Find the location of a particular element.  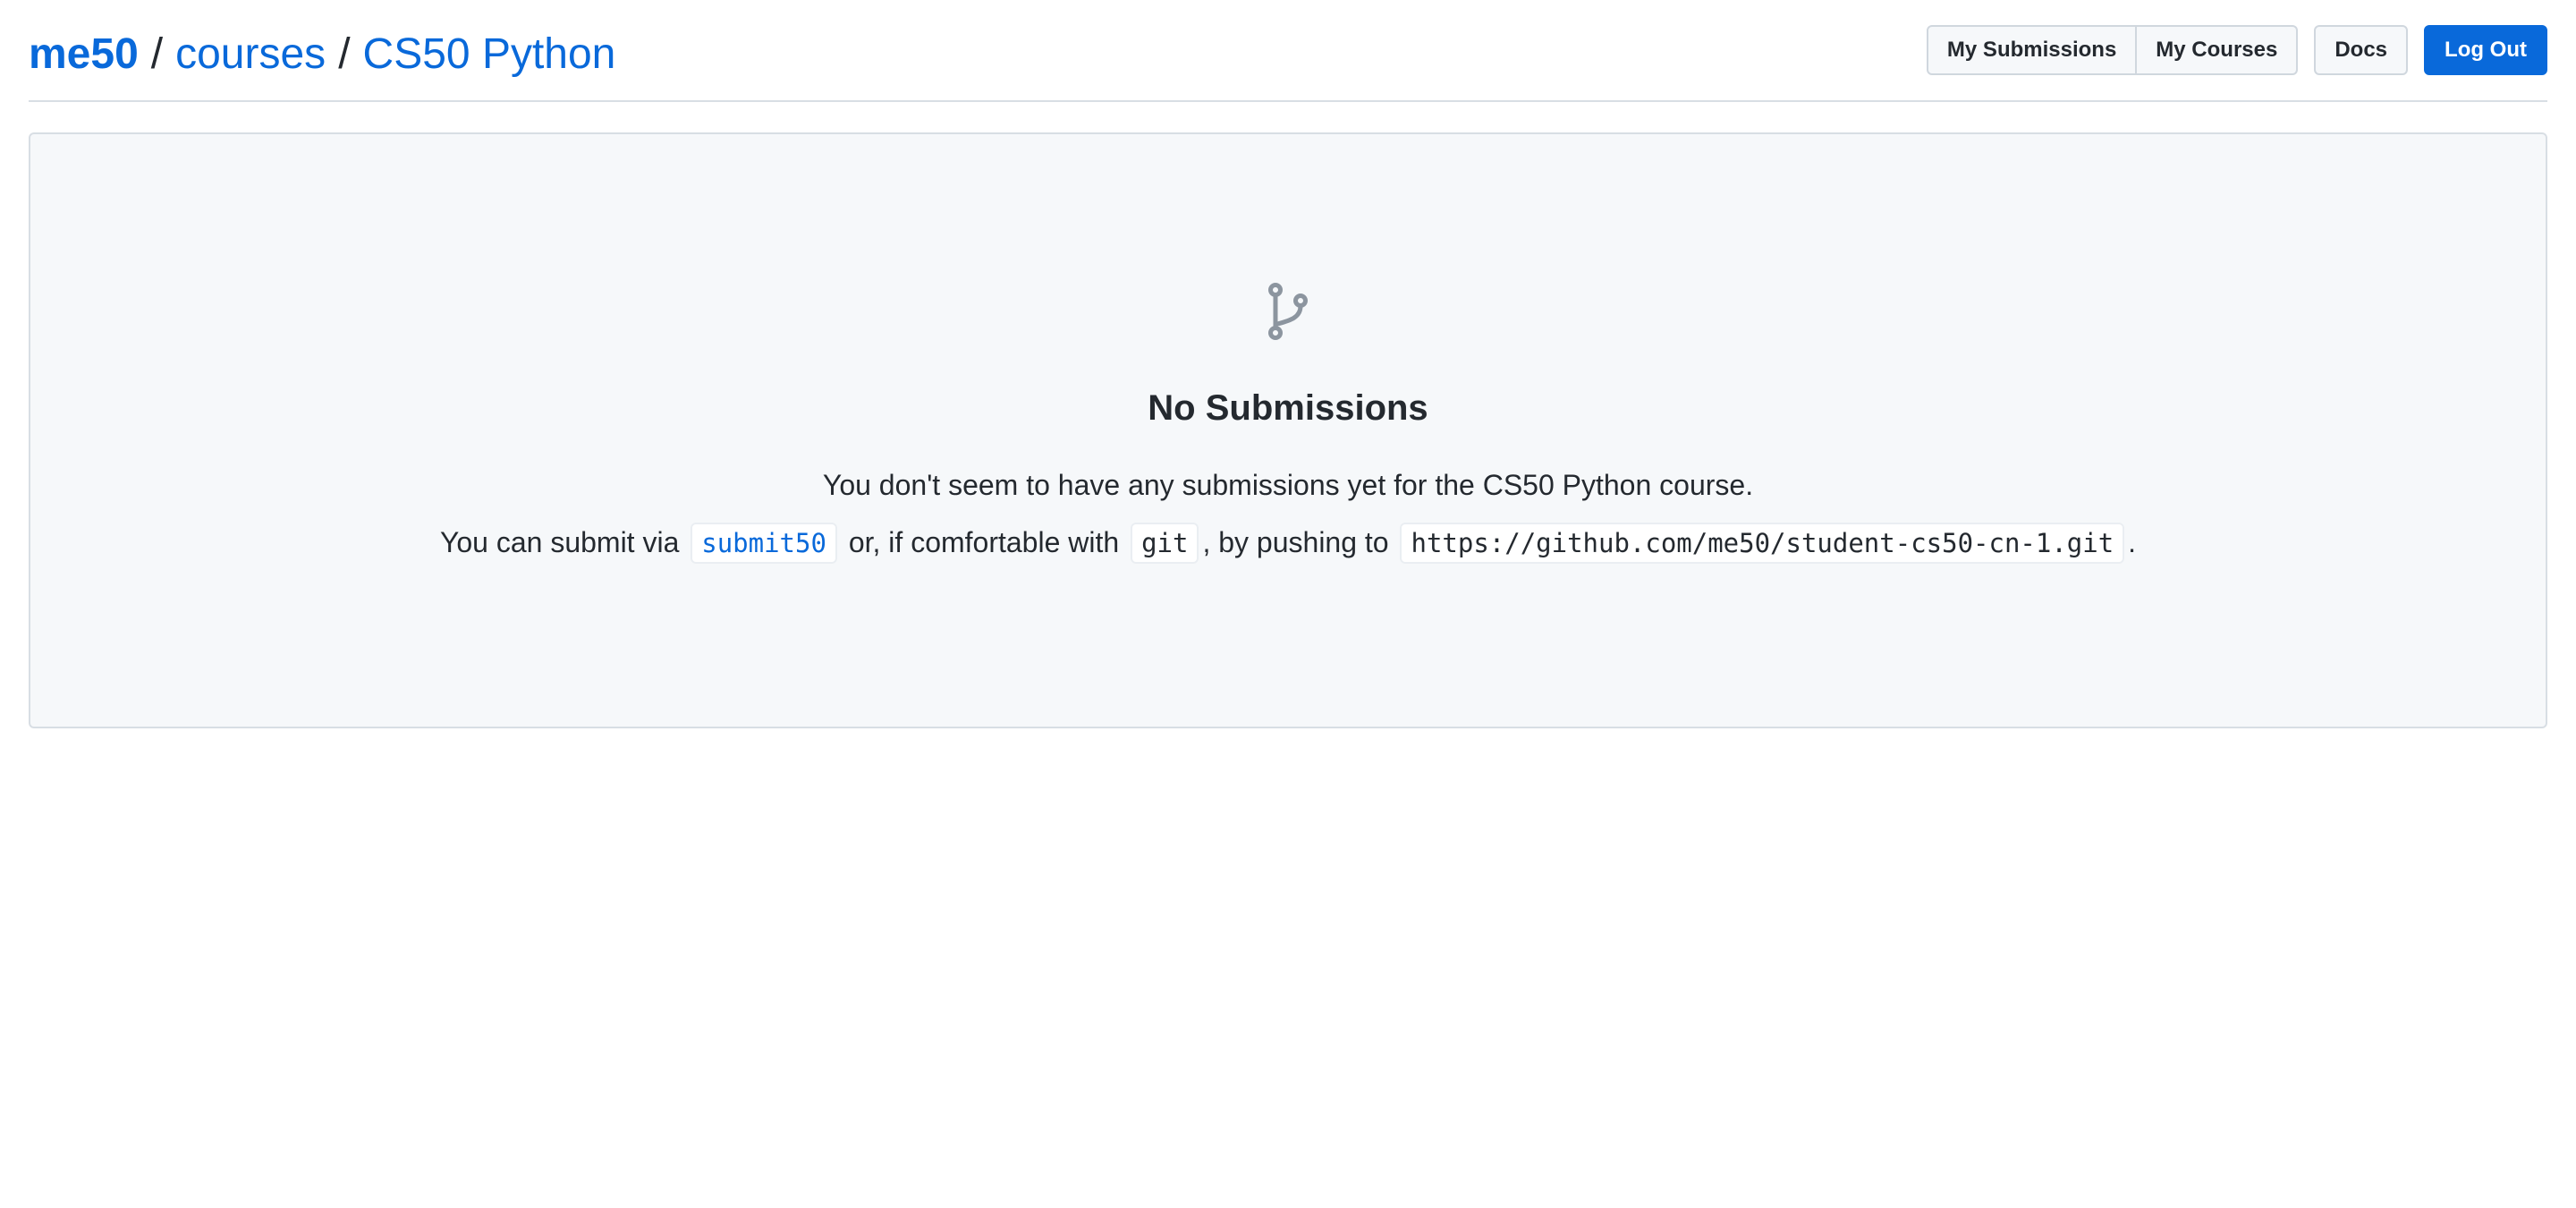

breadcrumb-owner-link: me50 is located at coordinates (84, 54).